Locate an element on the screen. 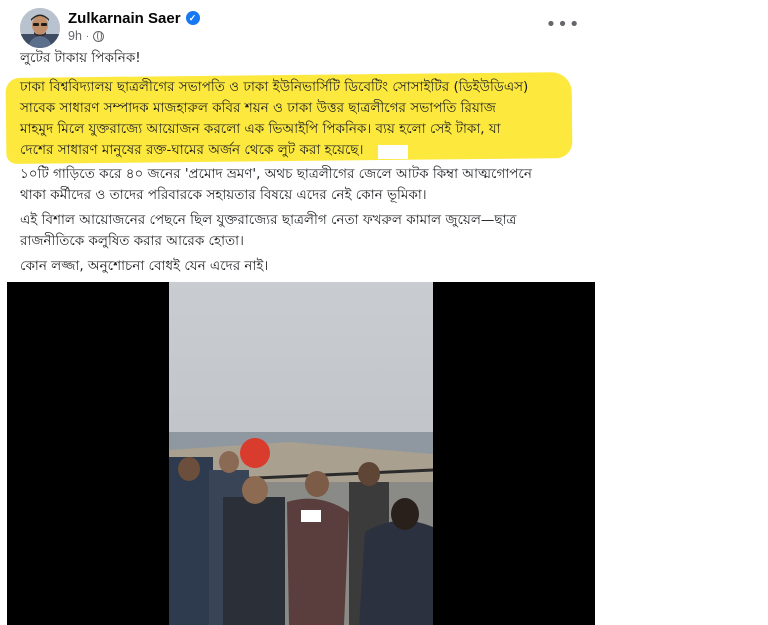 The image size is (768, 625). author-row: Zulkarnain Saer ✓ is located at coordinates (134, 18).